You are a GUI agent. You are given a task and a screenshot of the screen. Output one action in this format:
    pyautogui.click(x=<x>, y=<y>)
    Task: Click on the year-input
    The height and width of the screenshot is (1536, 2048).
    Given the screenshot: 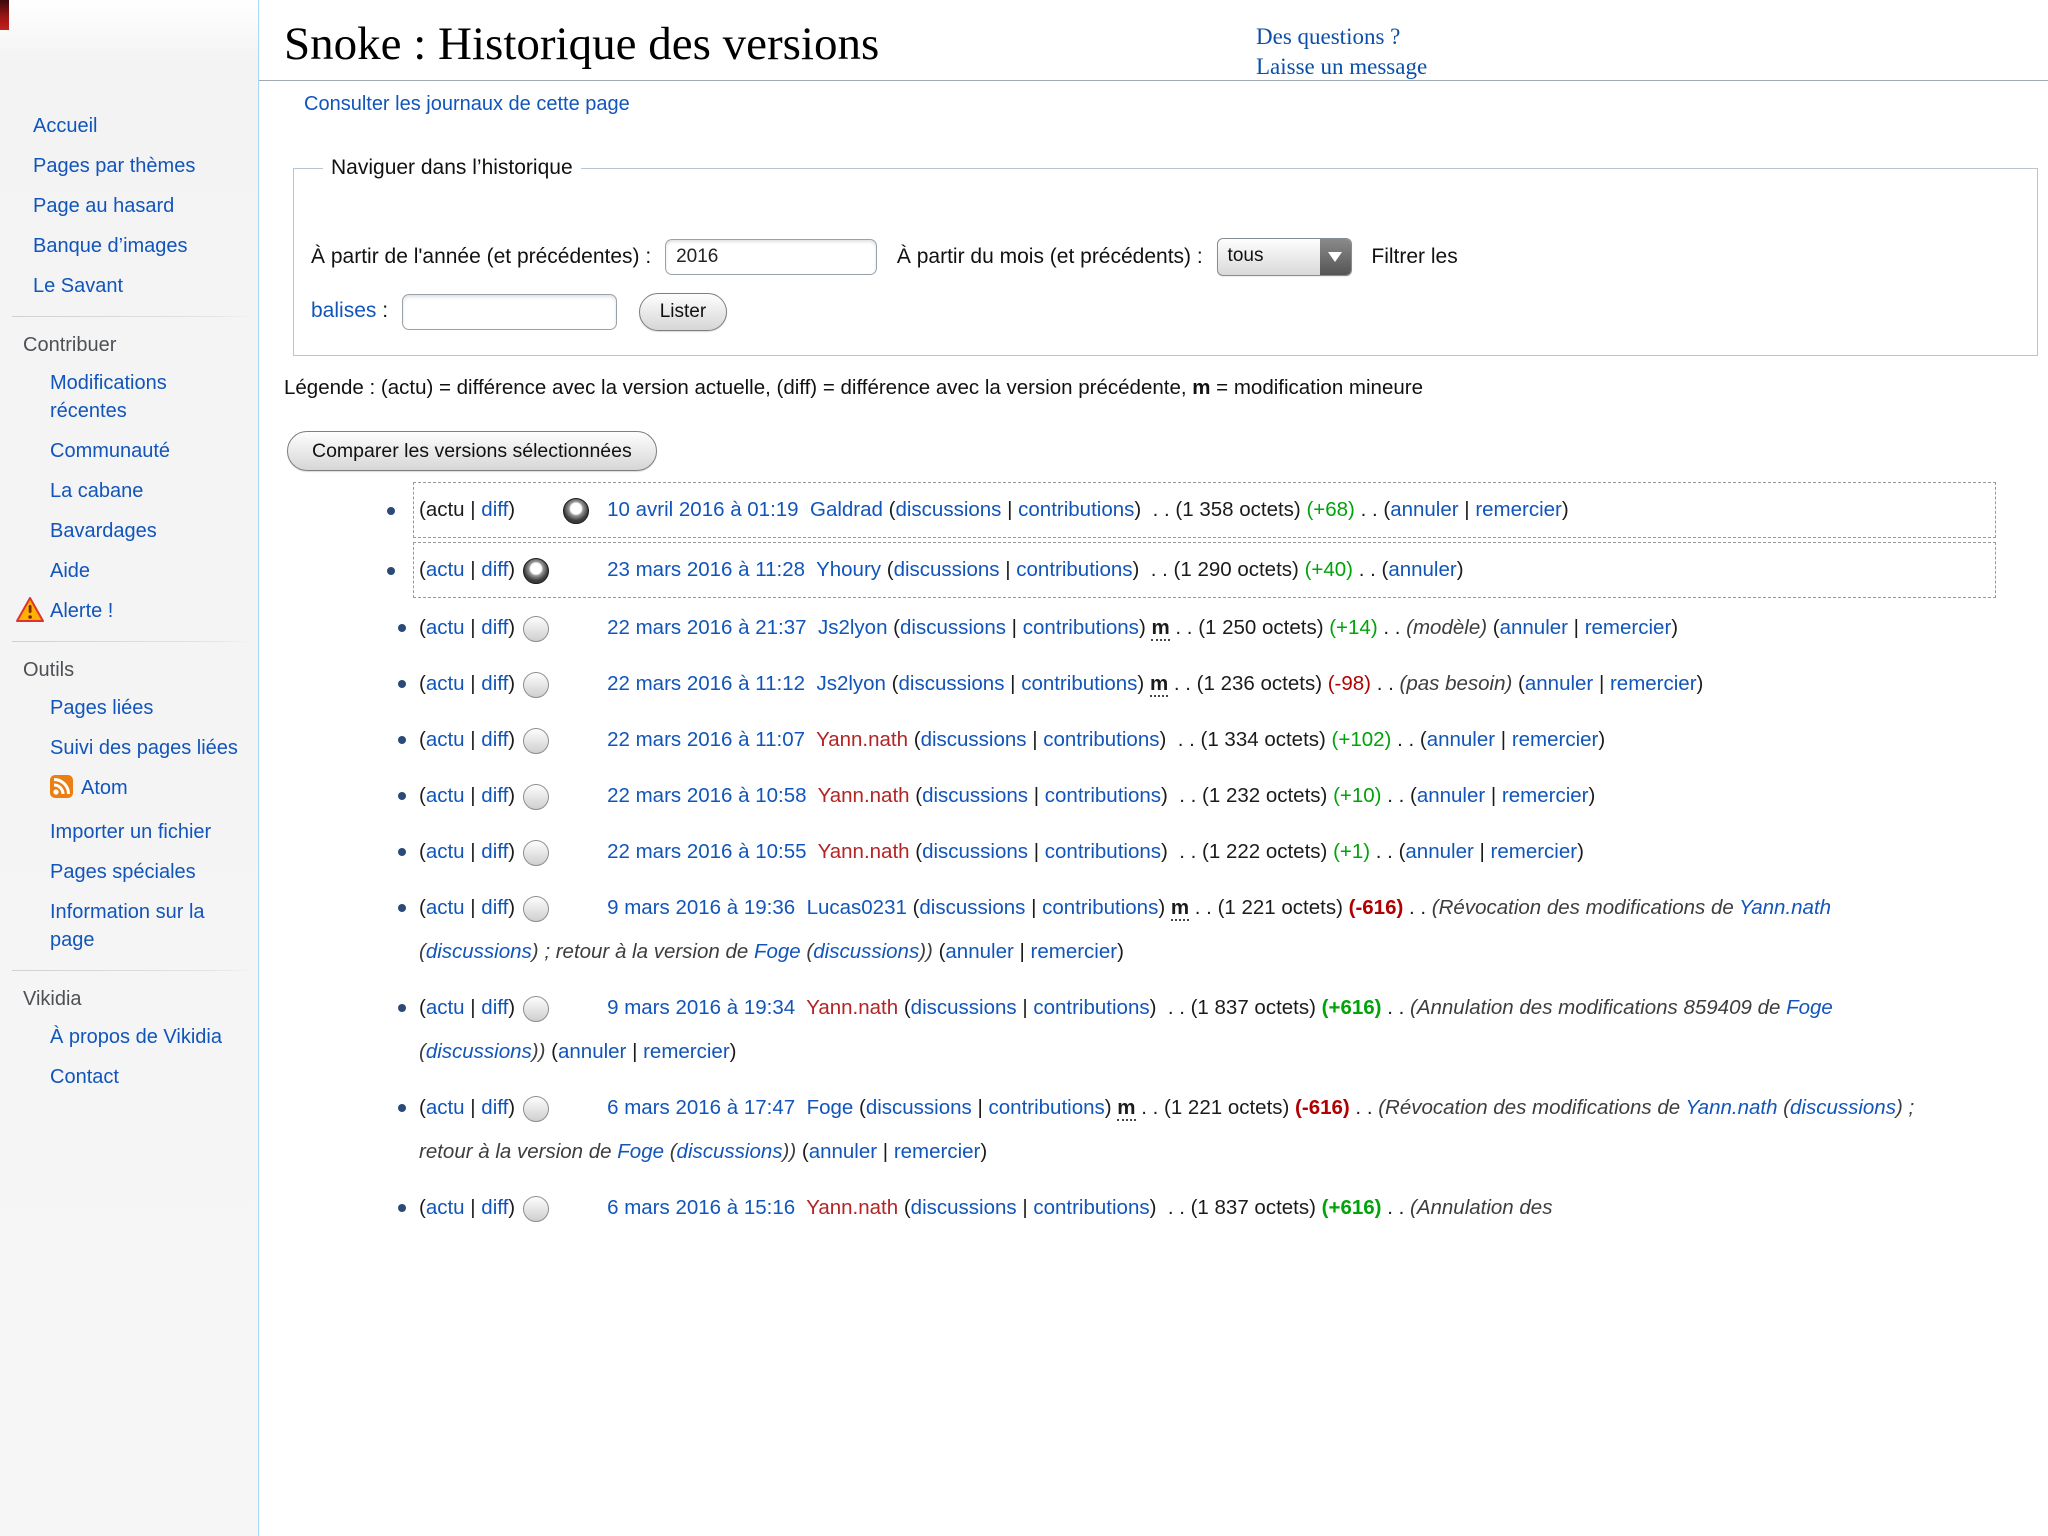 What is the action you would take?
    pyautogui.click(x=771, y=257)
    